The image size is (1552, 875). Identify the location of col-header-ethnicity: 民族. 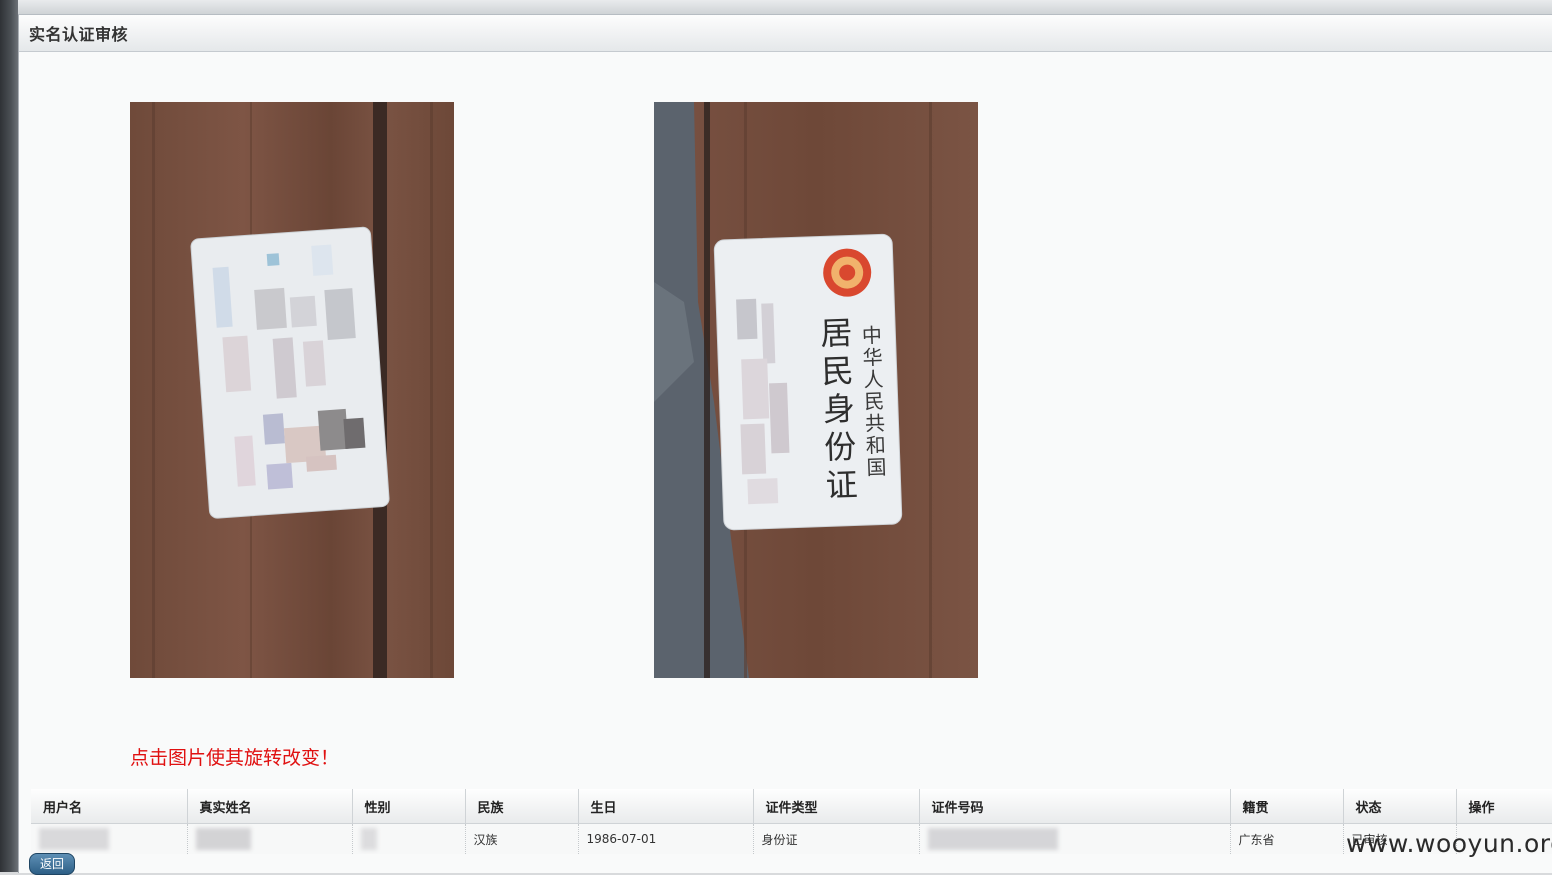
(522, 806).